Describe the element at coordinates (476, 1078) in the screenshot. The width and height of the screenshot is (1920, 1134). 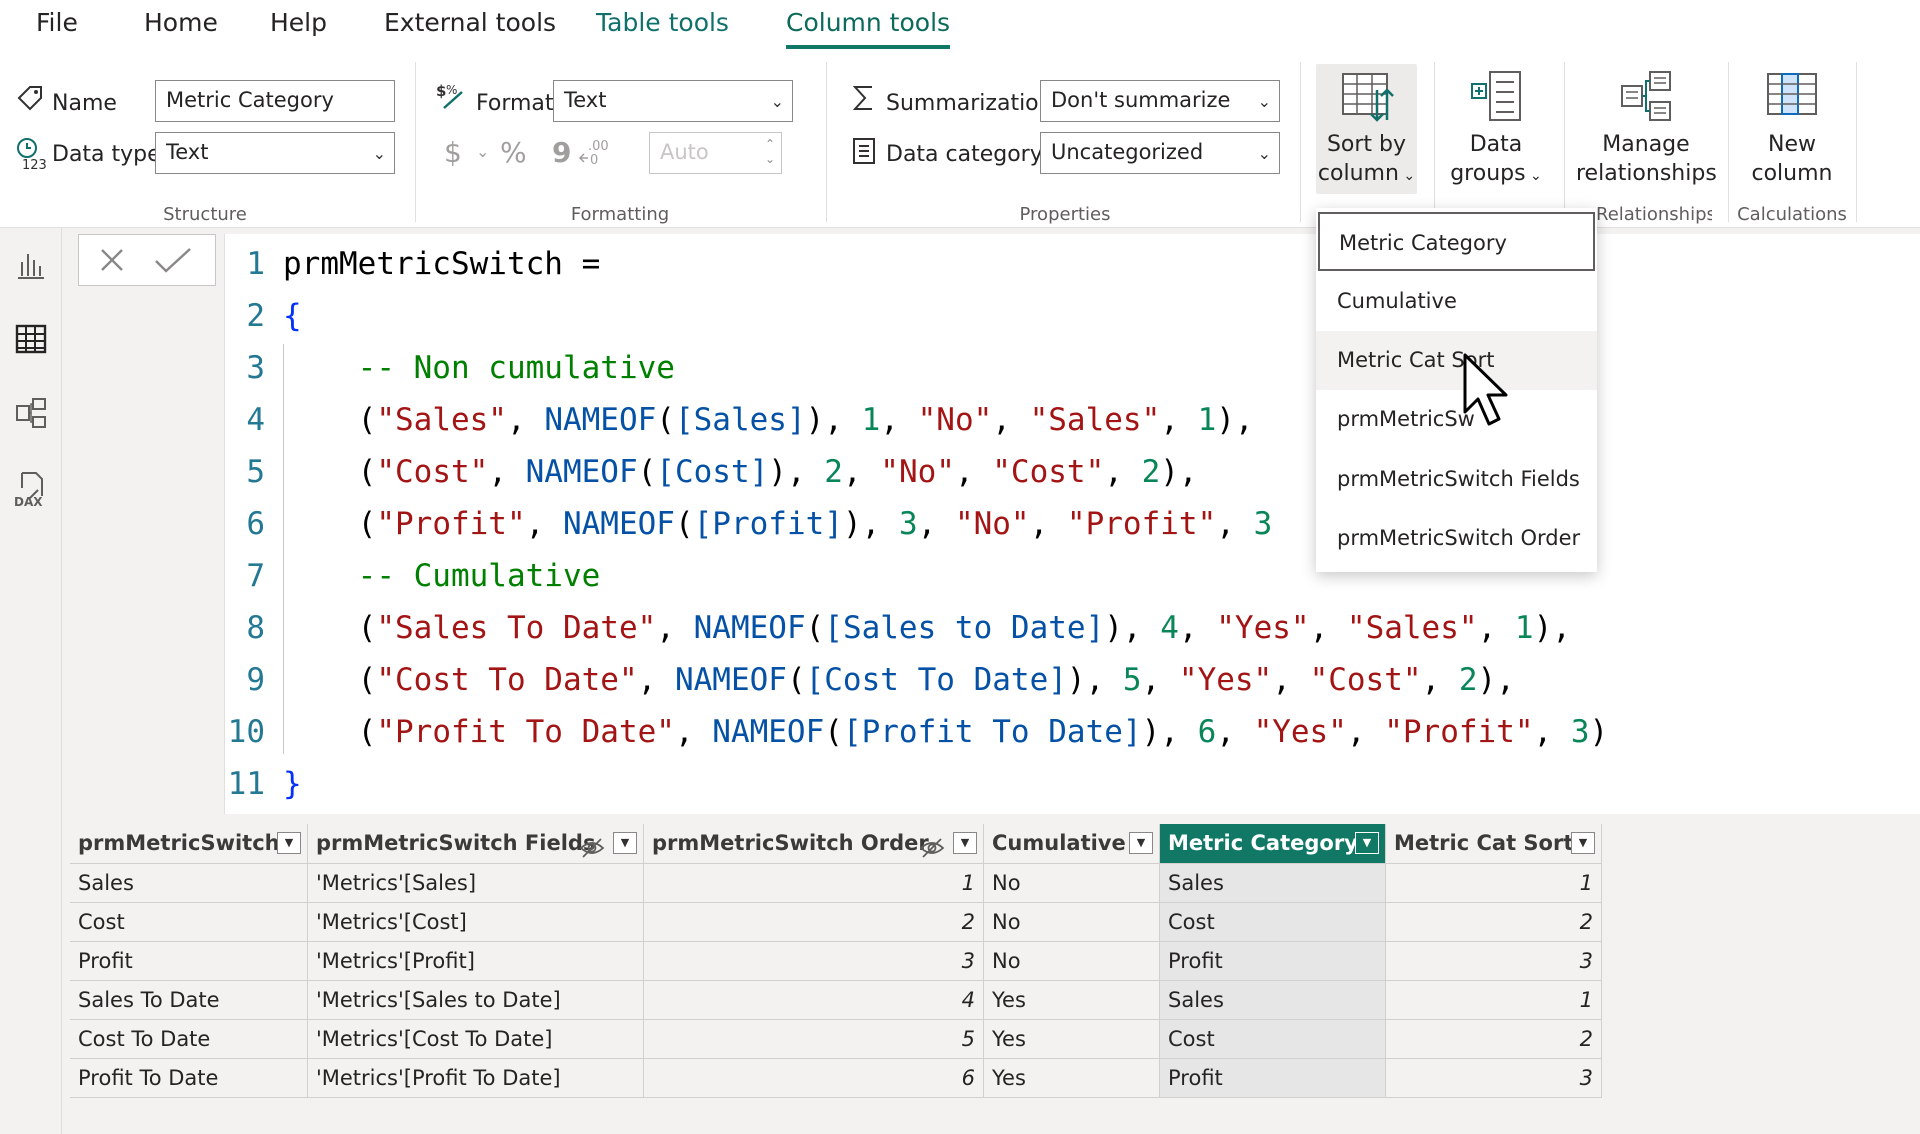
I see `table-cell: 'Metrics'[Profit To Date]` at that location.